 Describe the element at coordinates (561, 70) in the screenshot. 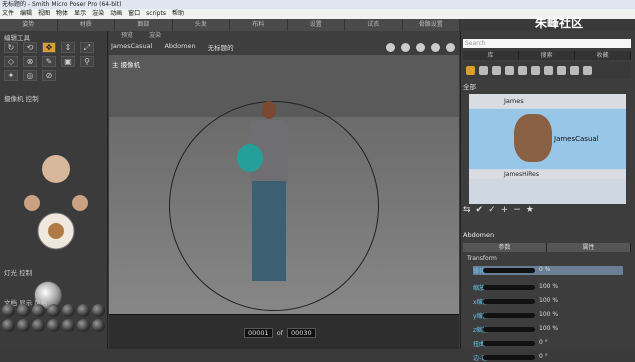

I see `cameras-category-icon` at that location.